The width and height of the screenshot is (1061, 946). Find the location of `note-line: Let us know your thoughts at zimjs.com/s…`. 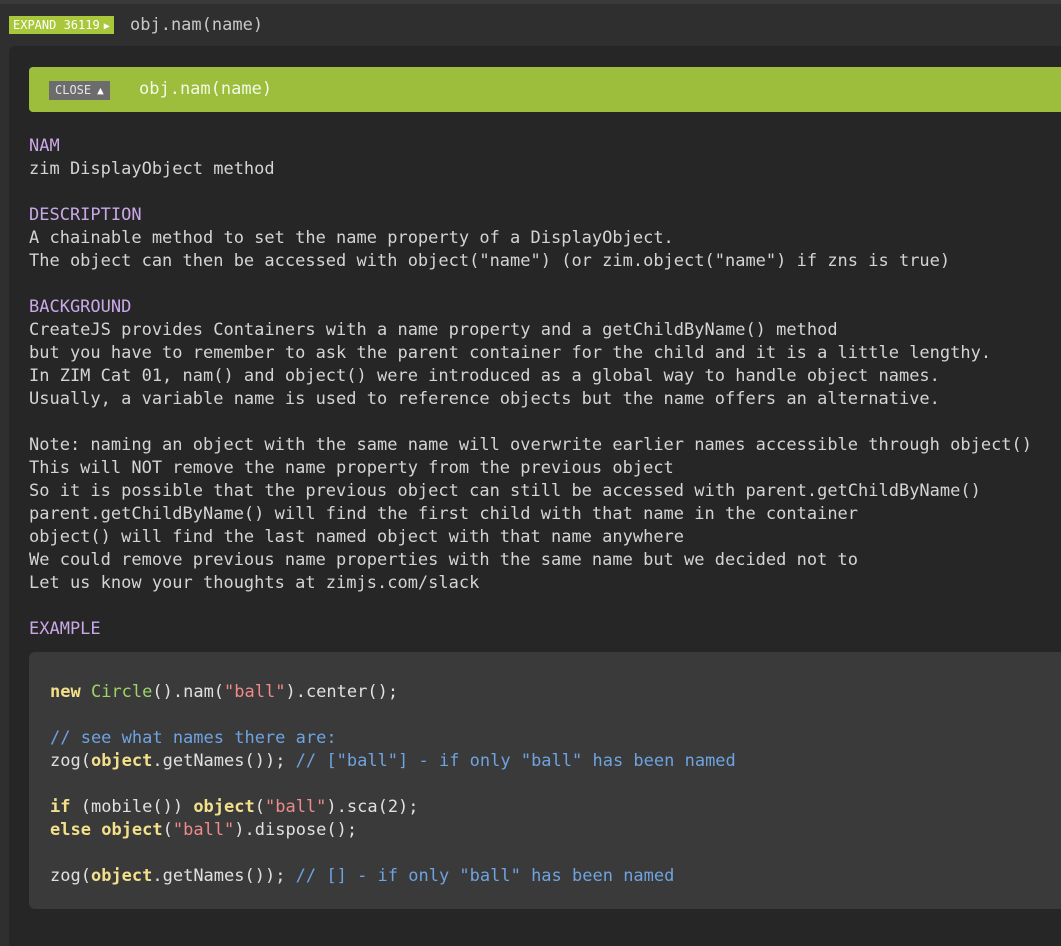

note-line: Let us know your thoughts at zimjs.com/s… is located at coordinates (254, 583).